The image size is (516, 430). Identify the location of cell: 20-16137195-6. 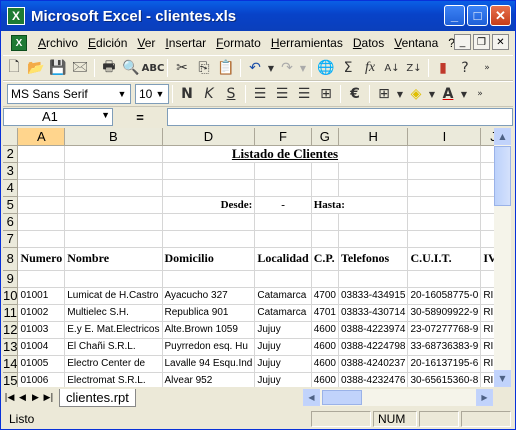
(444, 364).